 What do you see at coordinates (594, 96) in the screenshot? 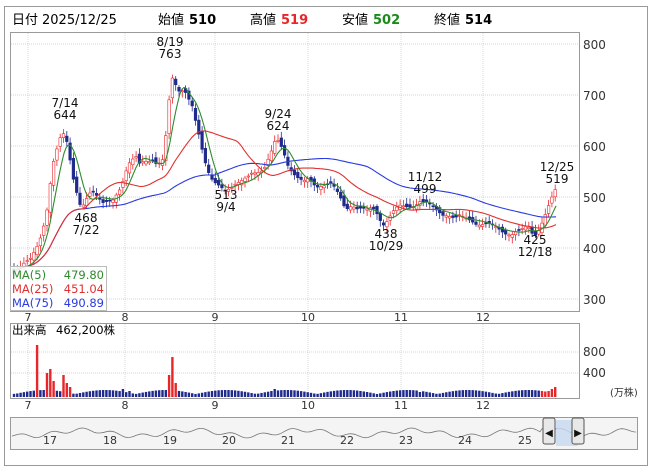
I see `price-axis-tick: 700` at bounding box center [594, 96].